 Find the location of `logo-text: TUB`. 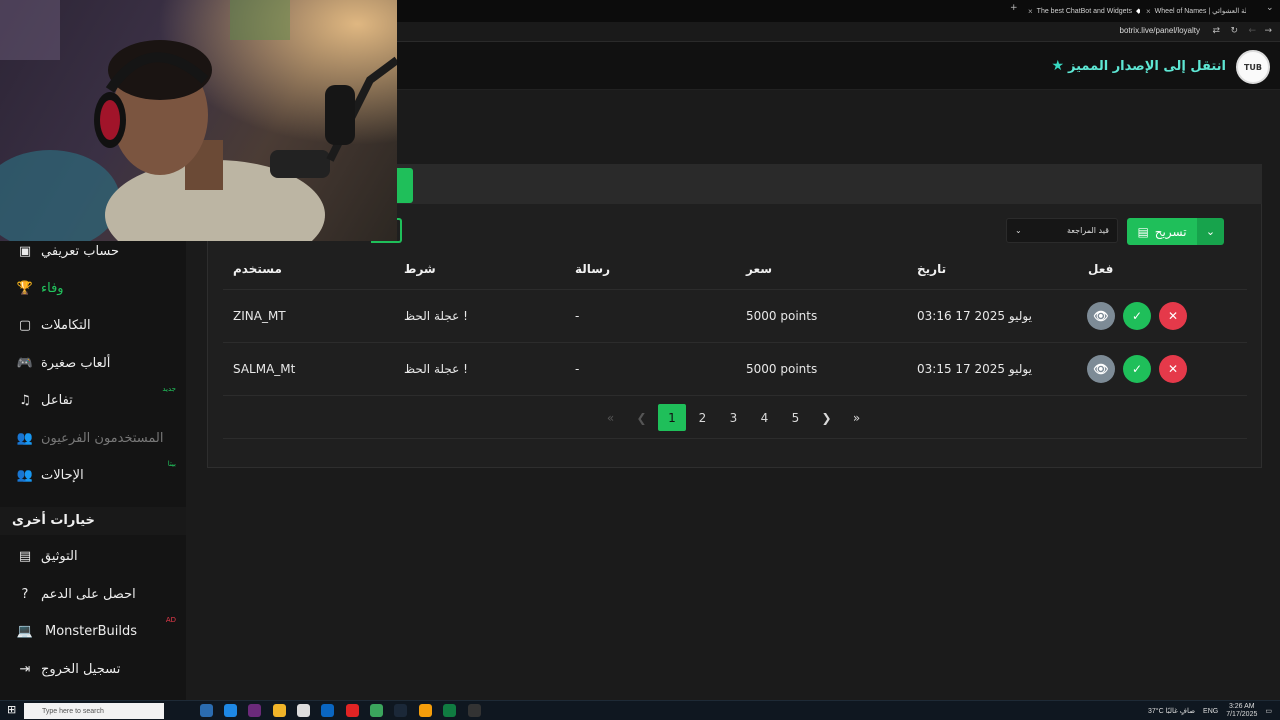

logo-text: TUB is located at coordinates (1253, 67).